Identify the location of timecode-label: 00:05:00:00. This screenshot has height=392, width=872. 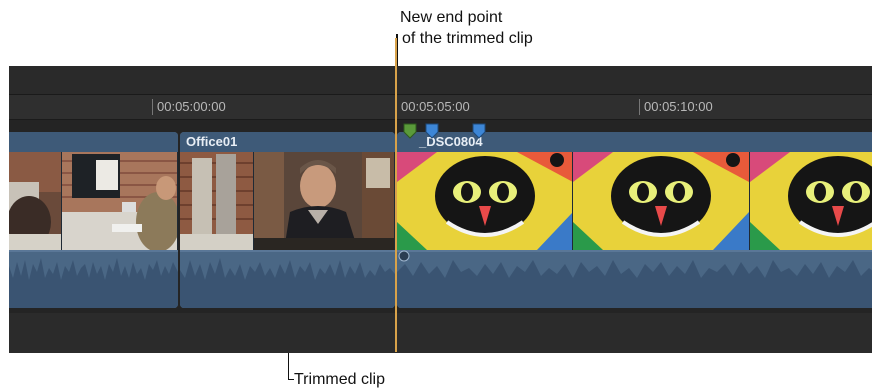
(189, 107).